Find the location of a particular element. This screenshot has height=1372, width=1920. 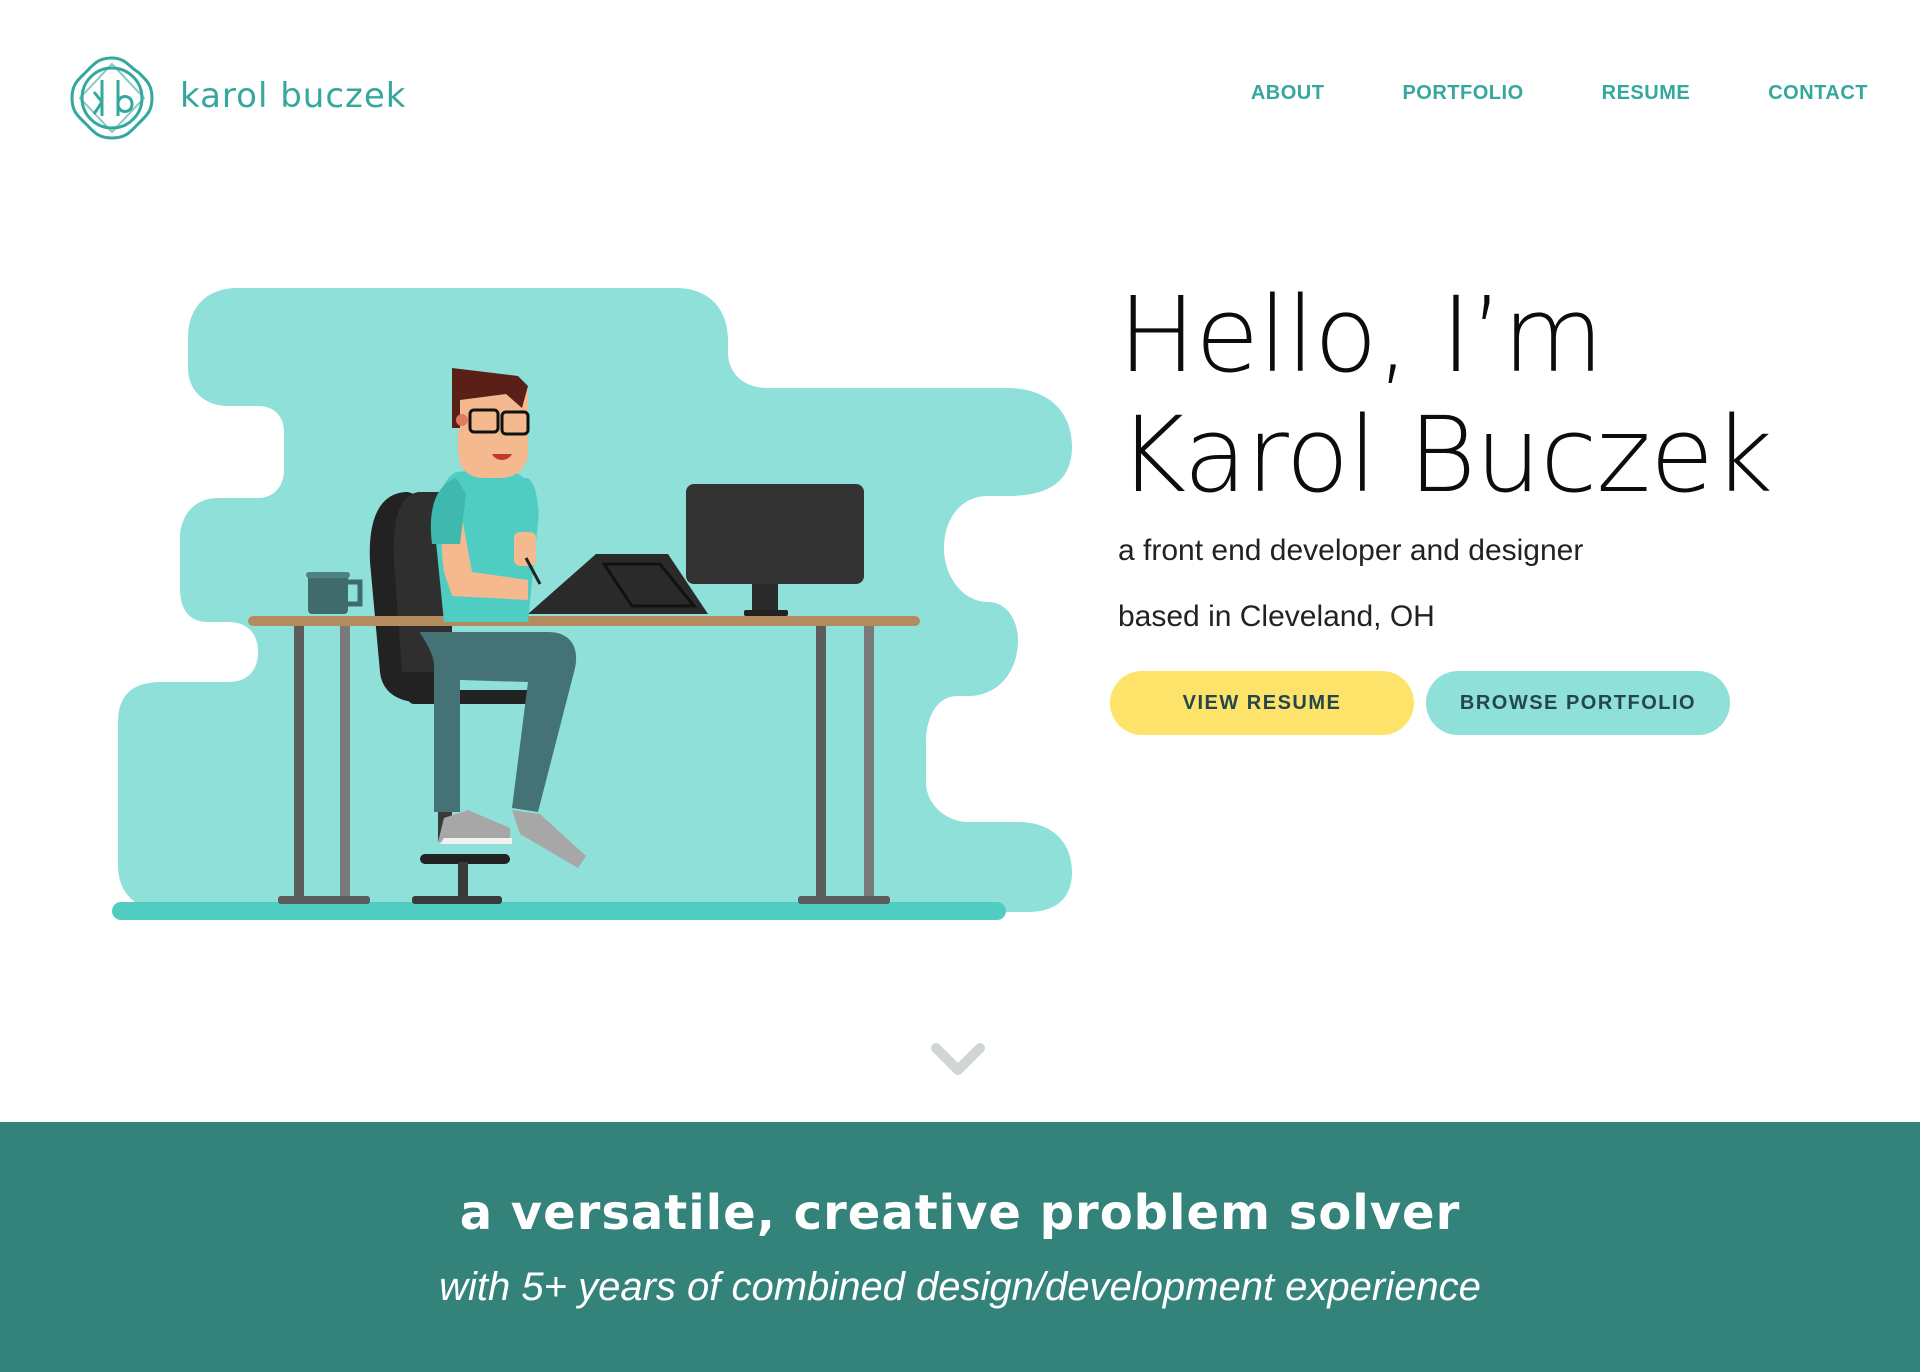

nav-about: ABOUT is located at coordinates (1288, 93).